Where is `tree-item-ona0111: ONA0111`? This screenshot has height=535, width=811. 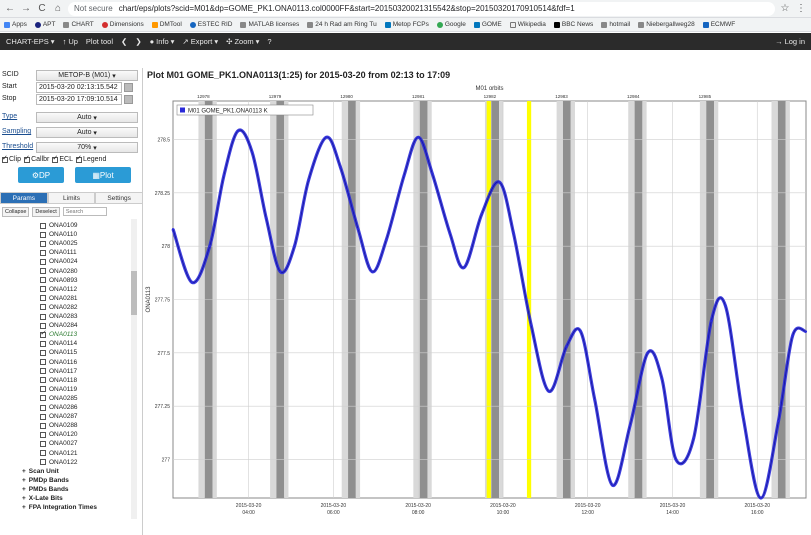 tree-item-ona0111: ONA0111 is located at coordinates (58, 252).